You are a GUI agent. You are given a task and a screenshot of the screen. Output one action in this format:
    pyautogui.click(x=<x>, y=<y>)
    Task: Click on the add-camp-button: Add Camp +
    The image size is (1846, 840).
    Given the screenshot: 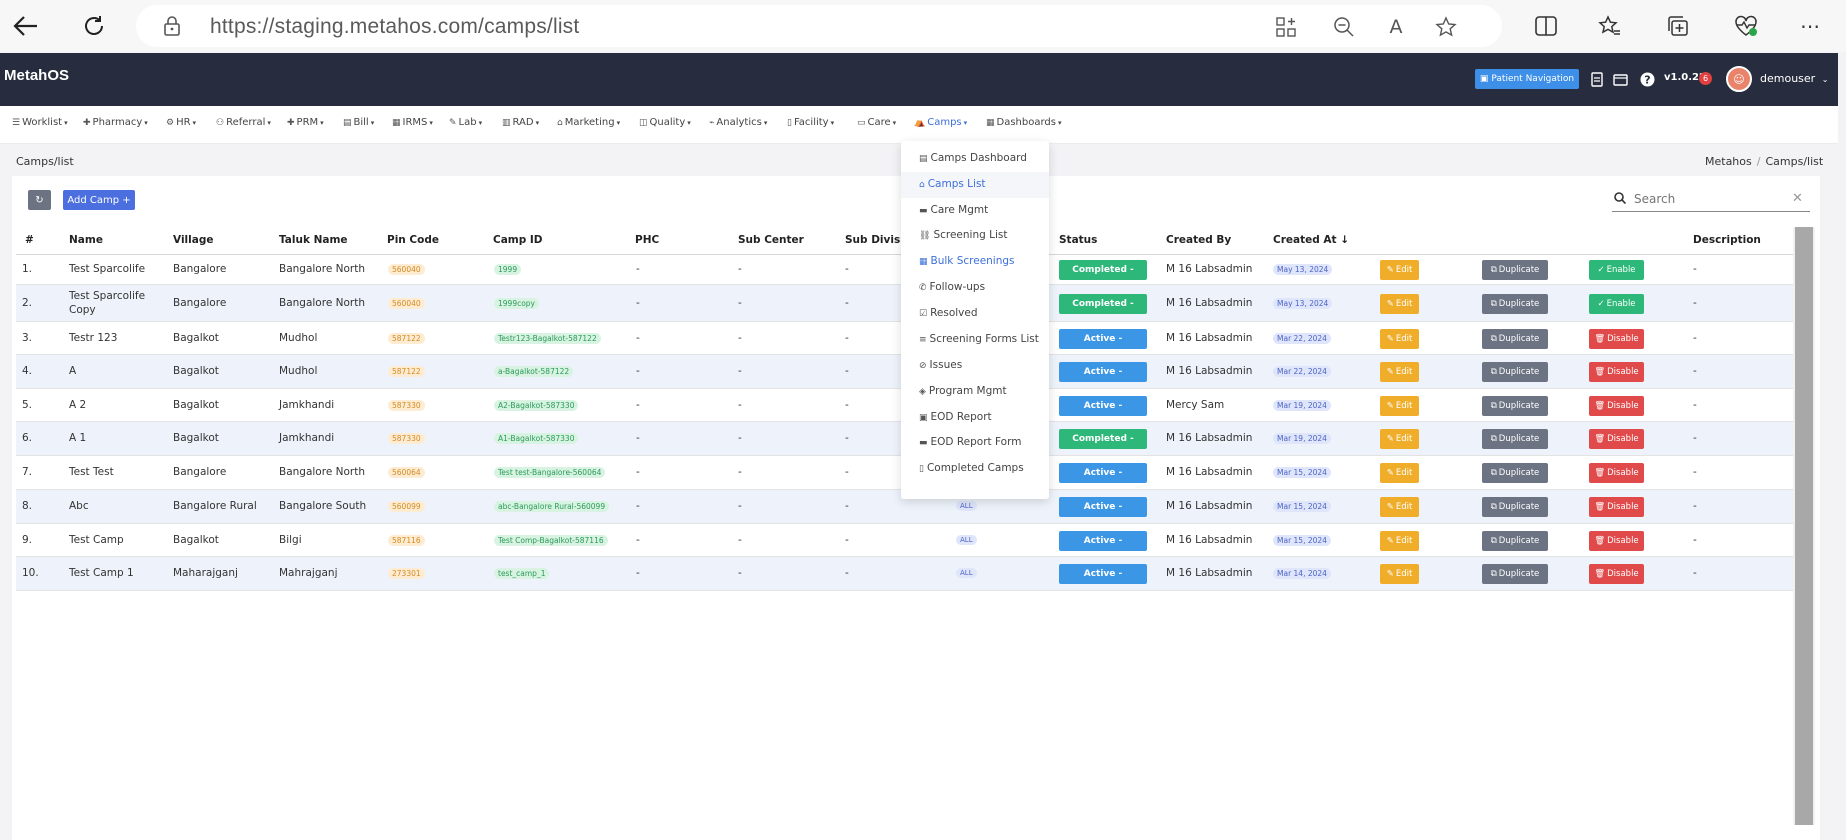 What is the action you would take?
    pyautogui.click(x=99, y=200)
    